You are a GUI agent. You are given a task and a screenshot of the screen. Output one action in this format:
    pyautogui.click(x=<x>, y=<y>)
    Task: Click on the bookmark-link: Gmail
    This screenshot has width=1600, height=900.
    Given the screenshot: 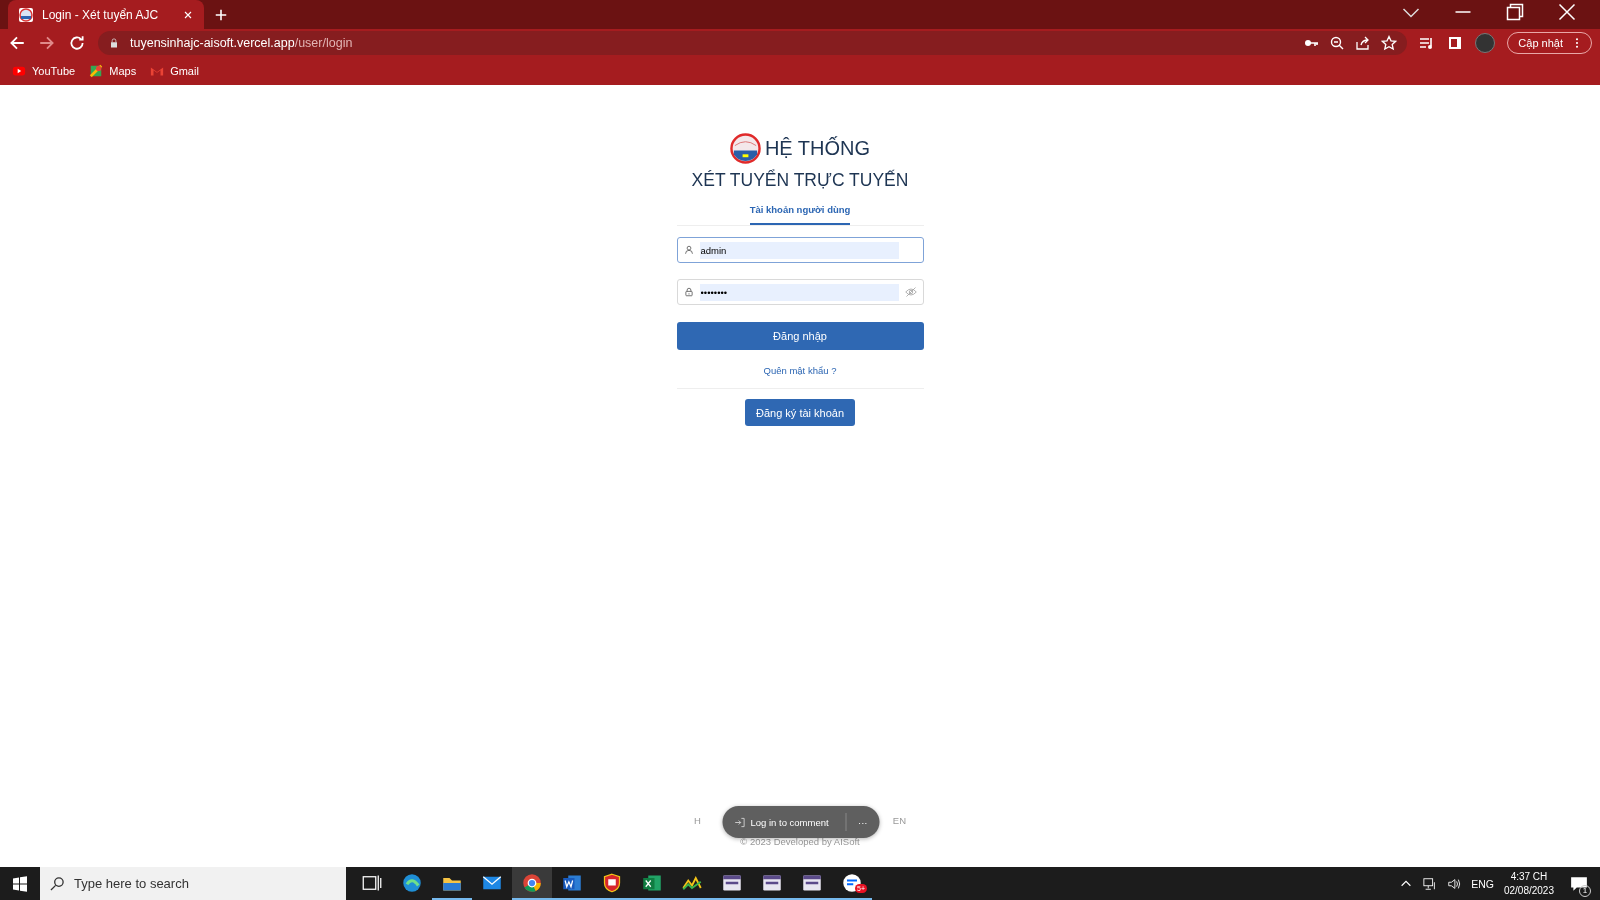 What is the action you would take?
    pyautogui.click(x=174, y=71)
    